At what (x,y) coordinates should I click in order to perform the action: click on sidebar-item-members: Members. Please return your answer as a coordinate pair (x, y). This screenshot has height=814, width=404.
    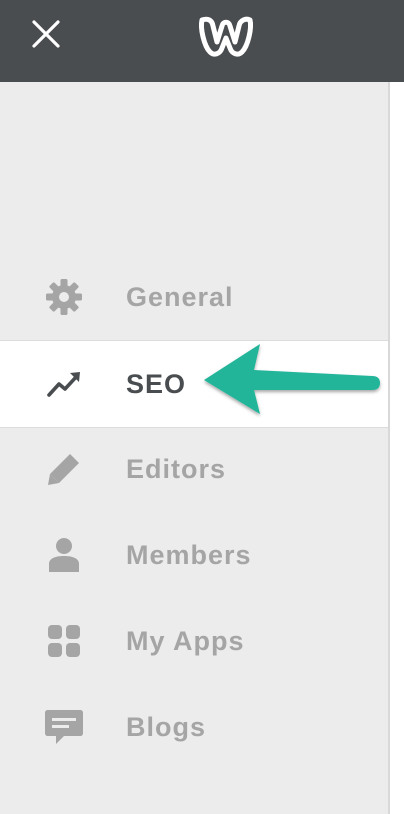
    Looking at the image, I should click on (194, 555).